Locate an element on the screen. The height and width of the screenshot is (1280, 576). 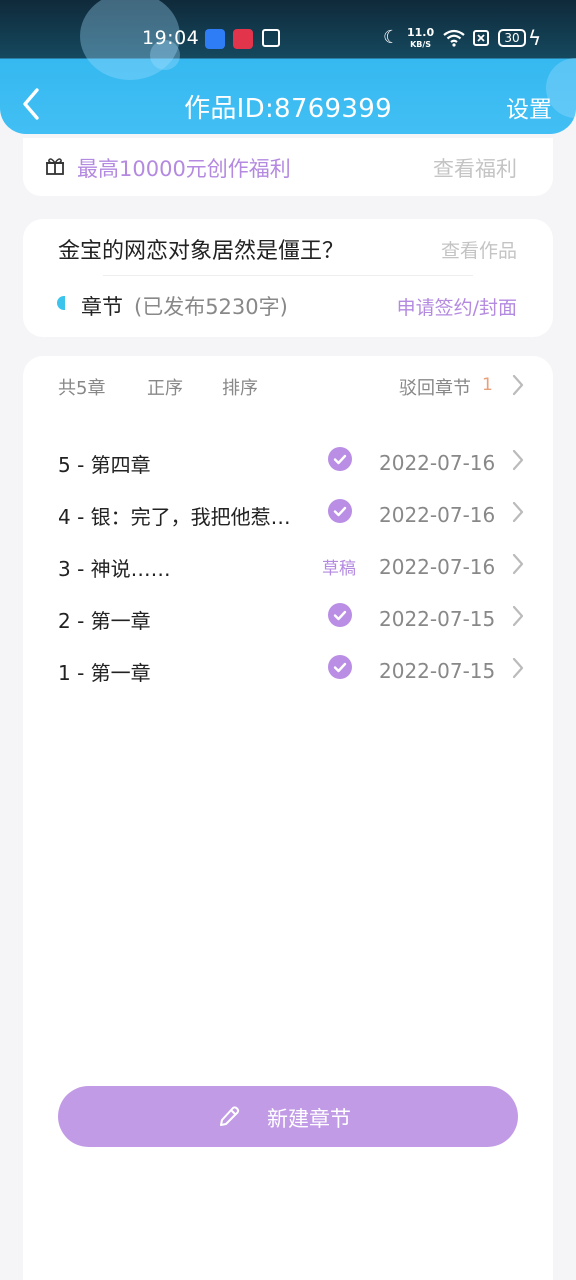
net-speed: 11.0 KB/S is located at coordinates (420, 38).